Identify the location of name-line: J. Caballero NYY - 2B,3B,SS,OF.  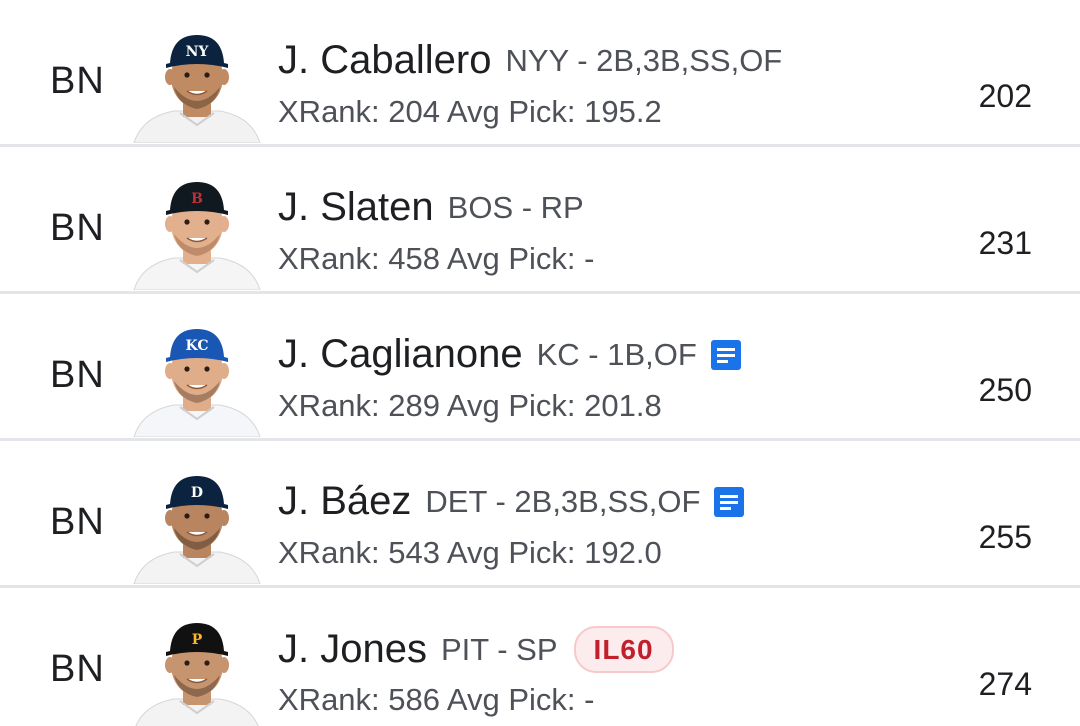
(530, 60).